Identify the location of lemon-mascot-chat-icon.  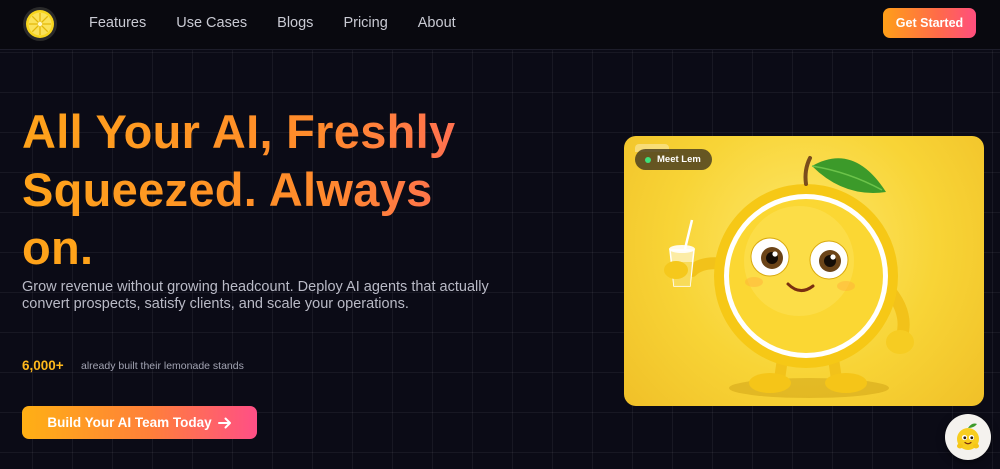
(968, 436).